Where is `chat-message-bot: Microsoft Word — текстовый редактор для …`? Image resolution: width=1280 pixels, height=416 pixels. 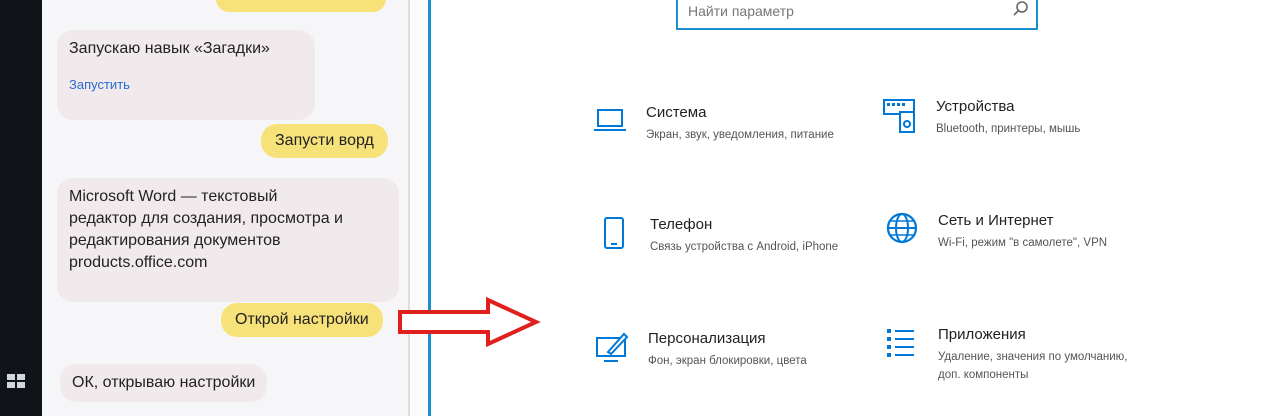
chat-message-bot: Microsoft Word — текстовый редактор для … is located at coordinates (228, 240).